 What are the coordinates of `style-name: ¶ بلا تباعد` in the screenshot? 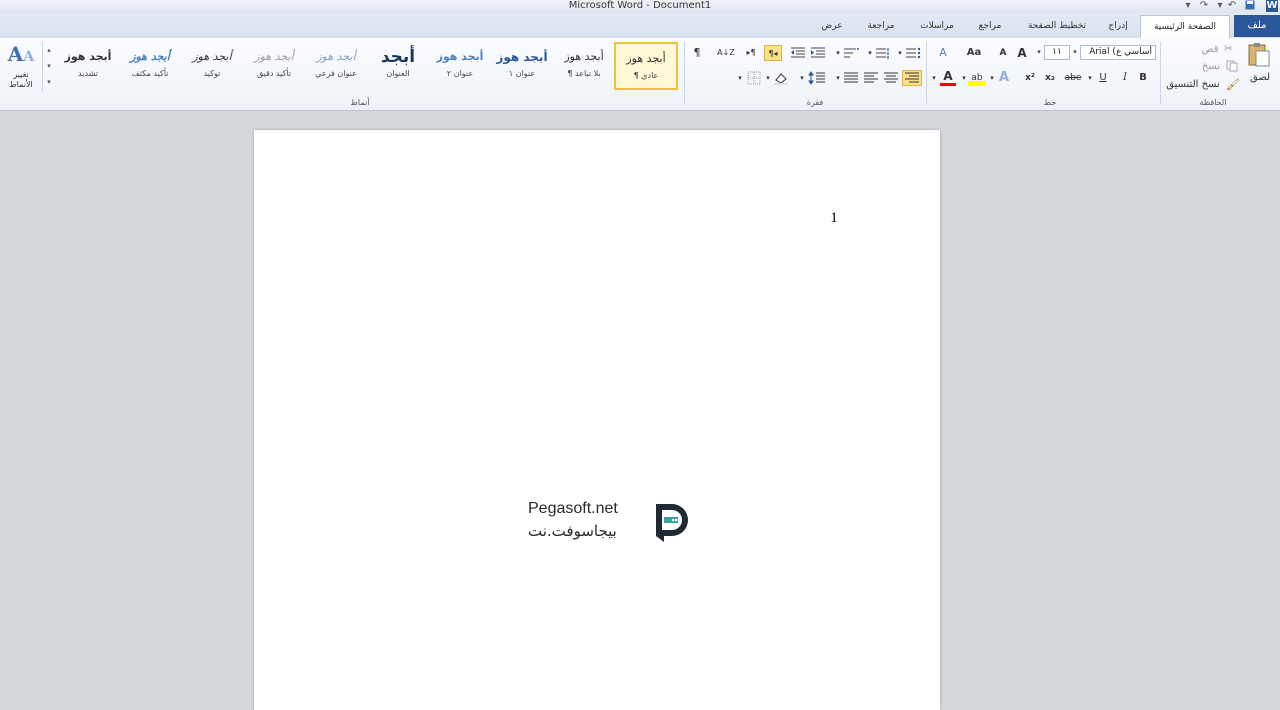 It's located at (584, 73).